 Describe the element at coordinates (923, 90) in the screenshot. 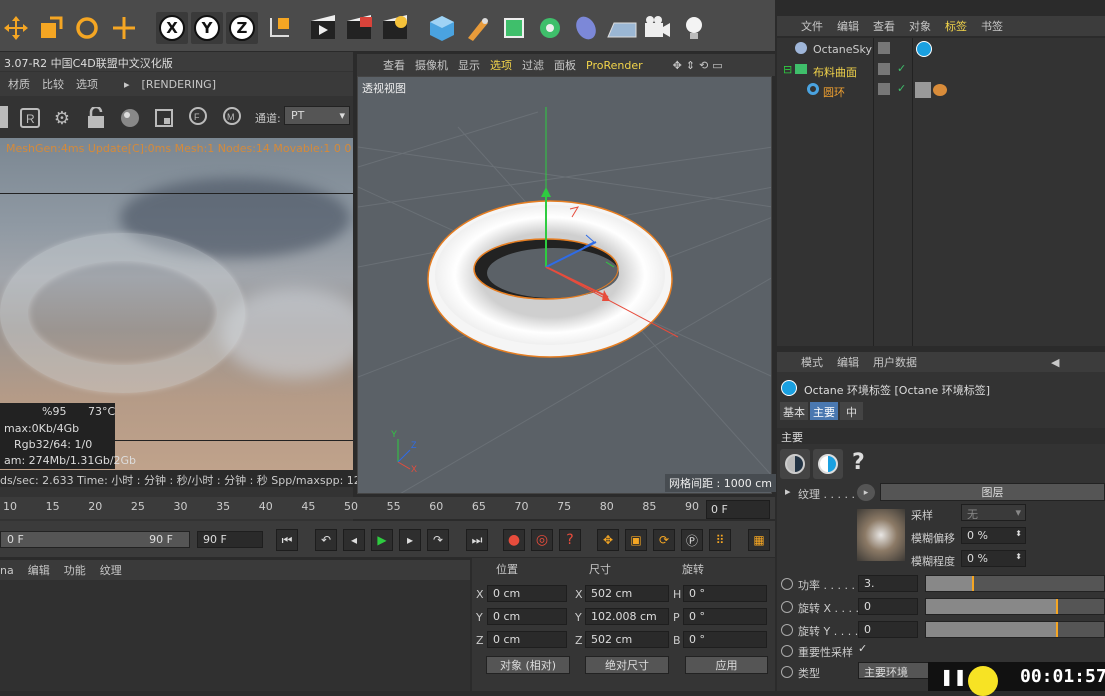

I see `texture-tag-icon` at that location.